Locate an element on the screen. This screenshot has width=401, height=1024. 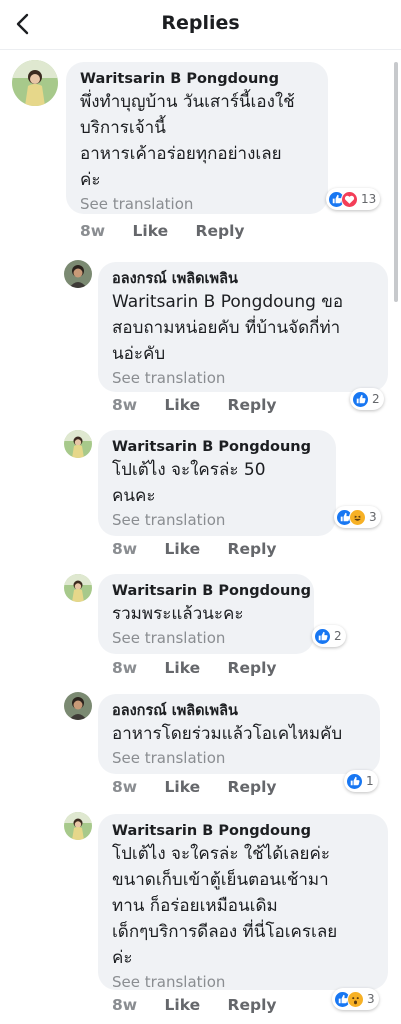
comment-text: อาหารโดยร่วมแล้วโอเคไหมคับ is located at coordinates (227, 734).